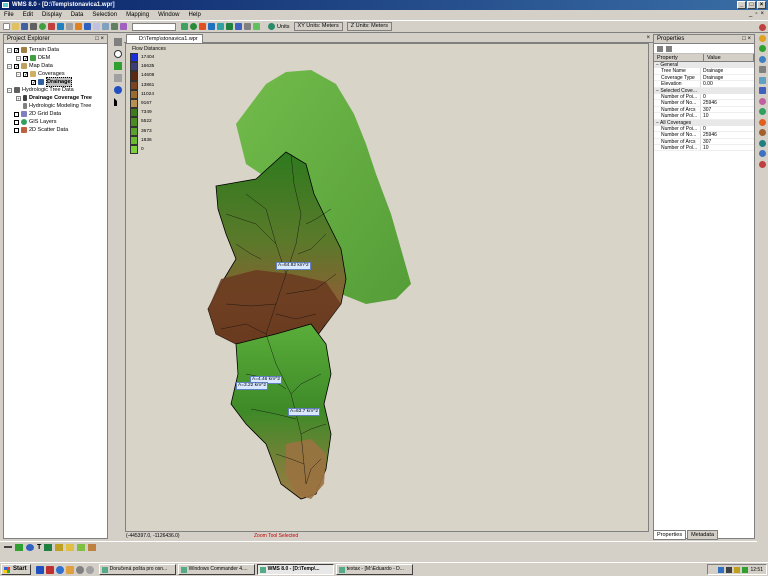 Image resolution: width=768 pixels, height=576 pixels. I want to click on doc-minimize-button: _, so click(750, 14).